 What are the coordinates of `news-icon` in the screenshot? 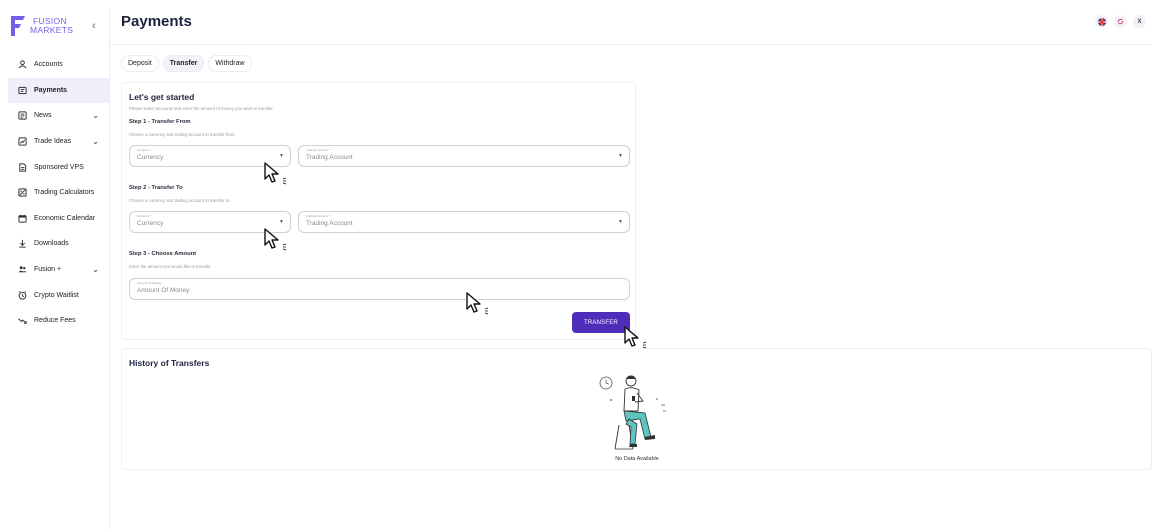 It's located at (22, 116).